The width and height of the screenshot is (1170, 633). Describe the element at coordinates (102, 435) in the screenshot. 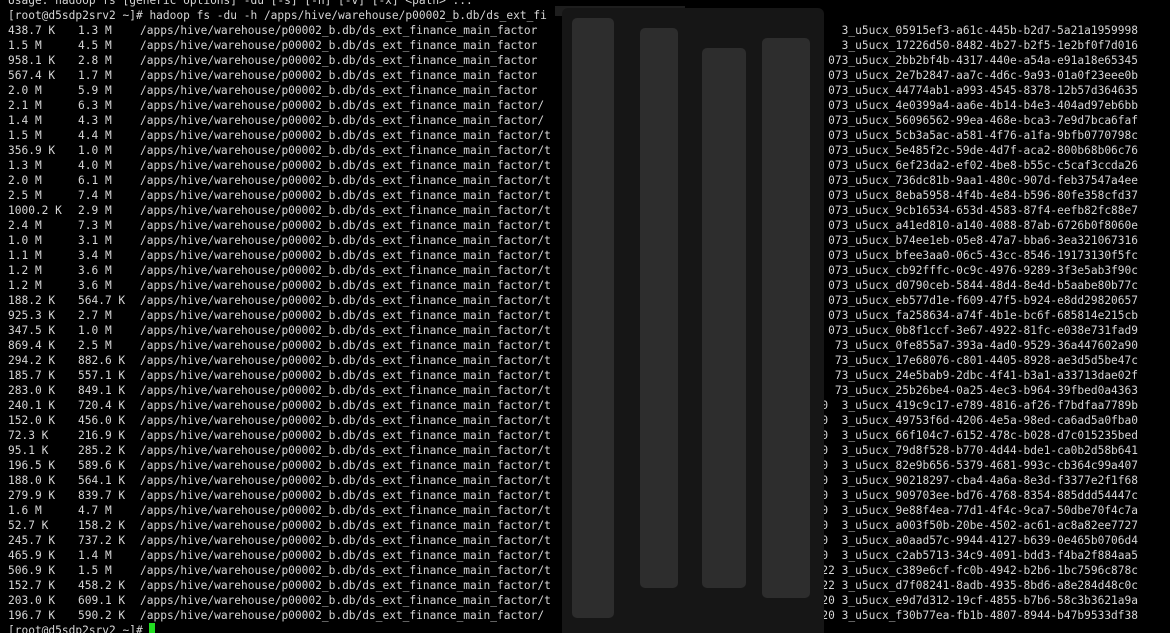

I see `disk-usage: 216.9 K` at that location.